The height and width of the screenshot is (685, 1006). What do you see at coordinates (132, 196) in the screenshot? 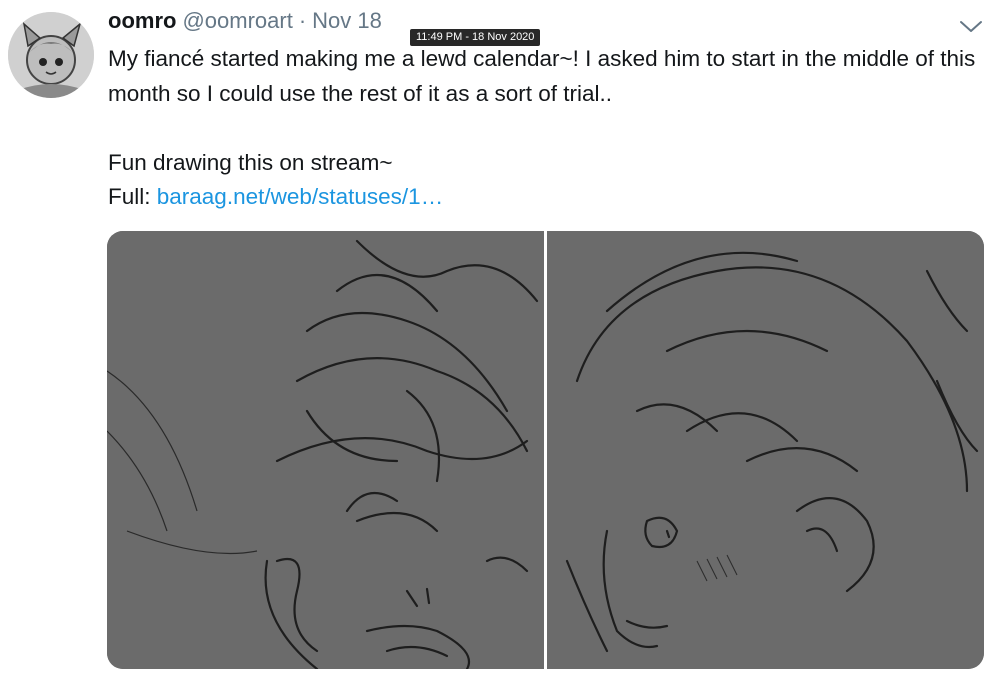
I see `full-label: Full:` at bounding box center [132, 196].